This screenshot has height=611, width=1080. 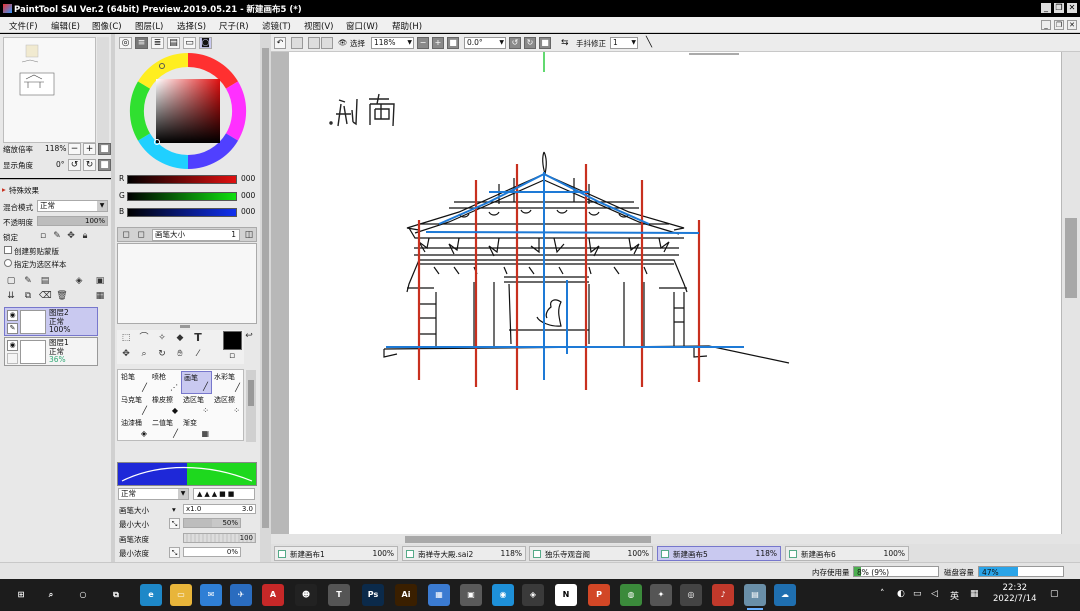 I want to click on zoom-out-button: −, so click(x=74, y=149).